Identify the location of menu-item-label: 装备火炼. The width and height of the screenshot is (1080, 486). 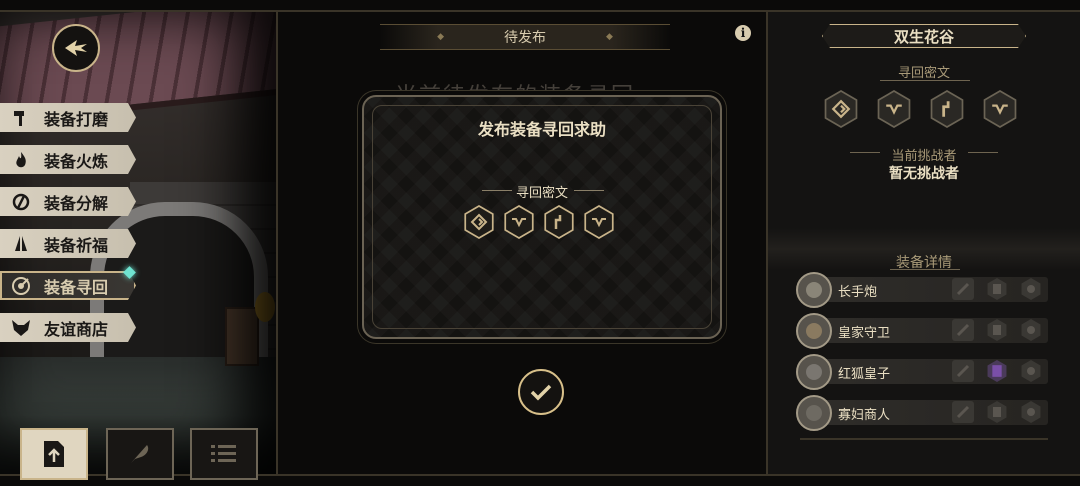
(76, 161).